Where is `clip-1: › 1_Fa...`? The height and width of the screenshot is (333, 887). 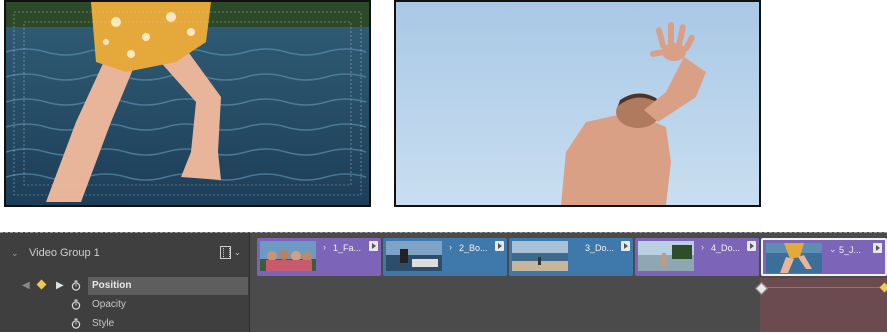
clip-1: › 1_Fa... is located at coordinates (319, 257).